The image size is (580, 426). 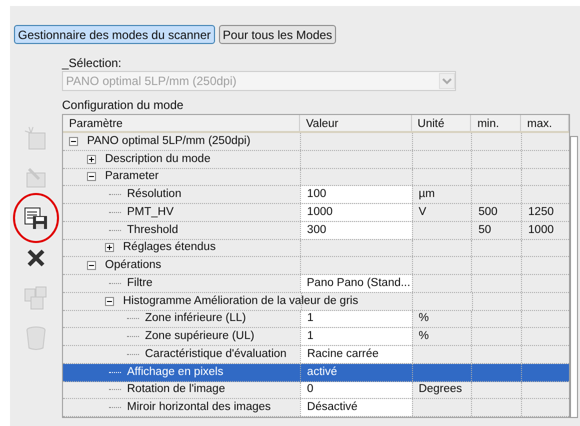 What do you see at coordinates (422, 212) in the screenshot?
I see `unit-cell-text: V` at bounding box center [422, 212].